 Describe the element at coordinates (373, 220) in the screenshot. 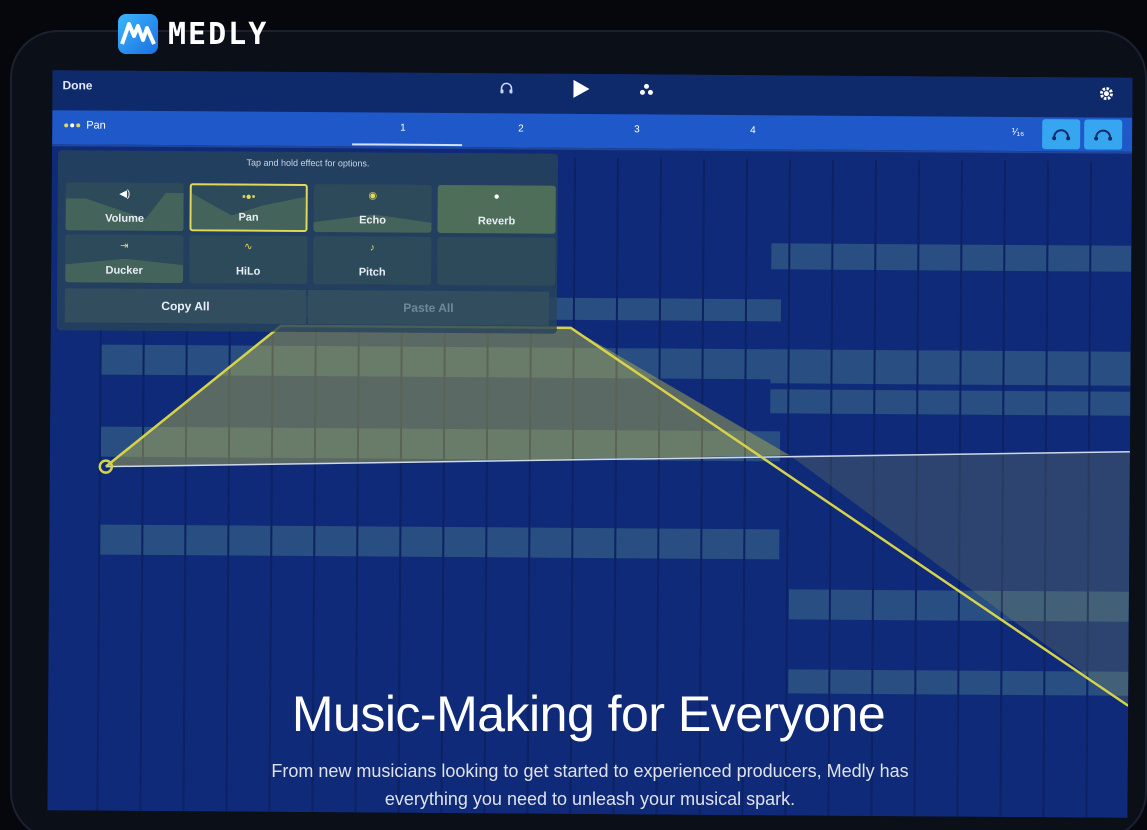

I see `effect-label: Echo` at that location.